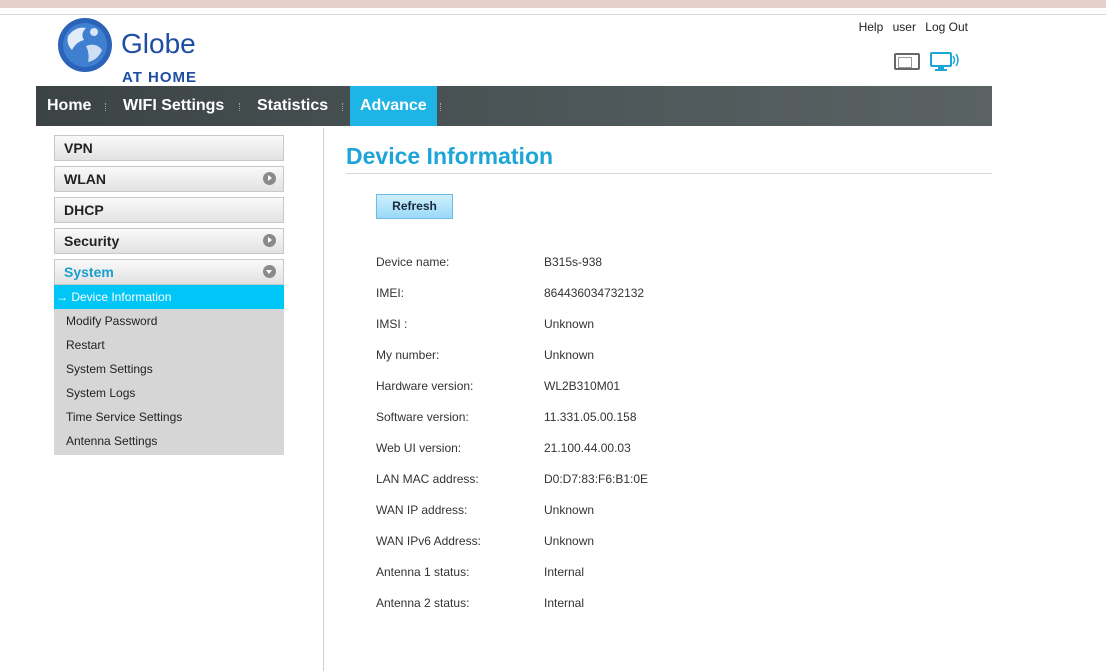 The image size is (1106, 671). What do you see at coordinates (514, 50) in the screenshot?
I see `header: Globe AT HOME Help user Log Out` at bounding box center [514, 50].